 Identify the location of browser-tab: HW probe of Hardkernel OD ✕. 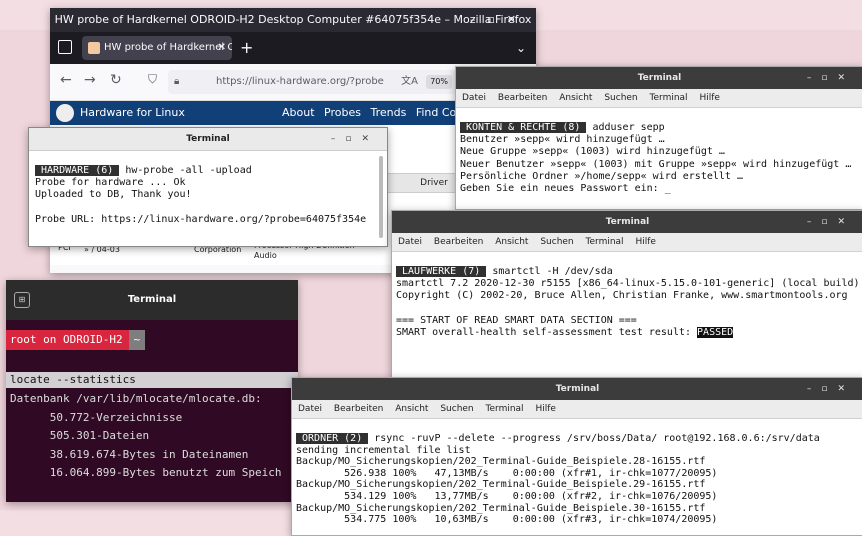
(157, 48).